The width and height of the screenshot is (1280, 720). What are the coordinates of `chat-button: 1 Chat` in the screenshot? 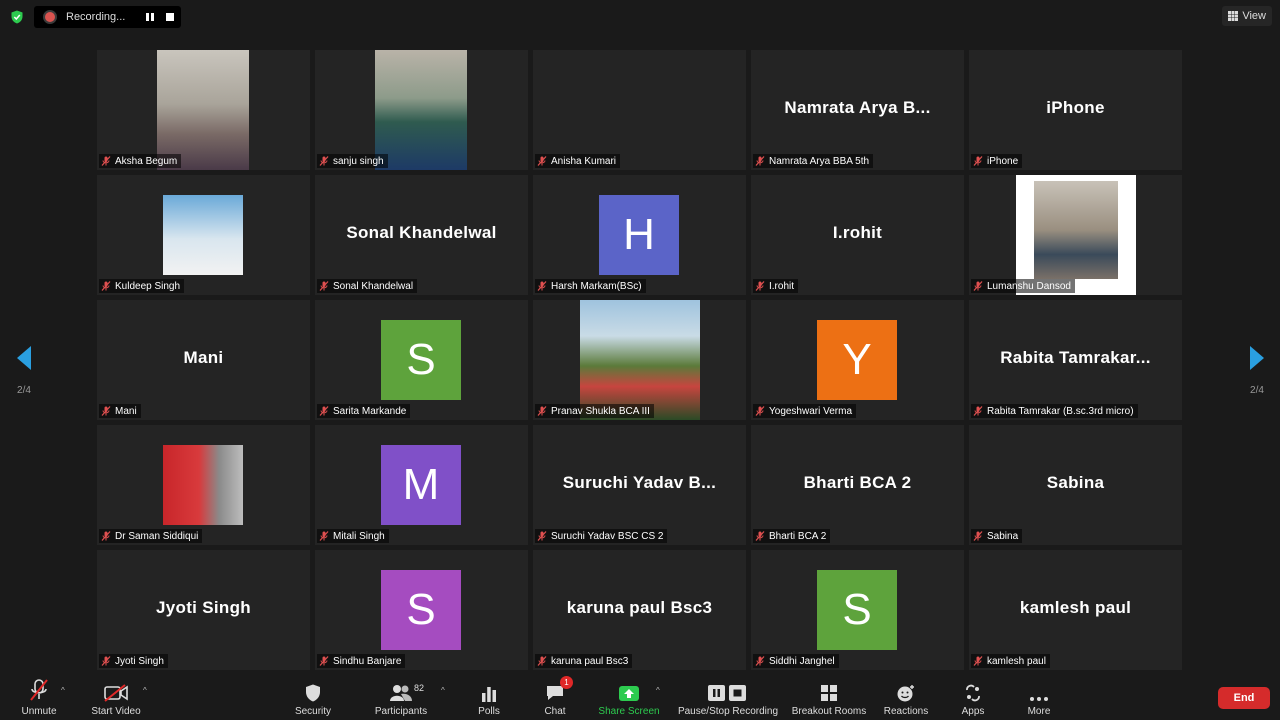 It's located at (555, 697).